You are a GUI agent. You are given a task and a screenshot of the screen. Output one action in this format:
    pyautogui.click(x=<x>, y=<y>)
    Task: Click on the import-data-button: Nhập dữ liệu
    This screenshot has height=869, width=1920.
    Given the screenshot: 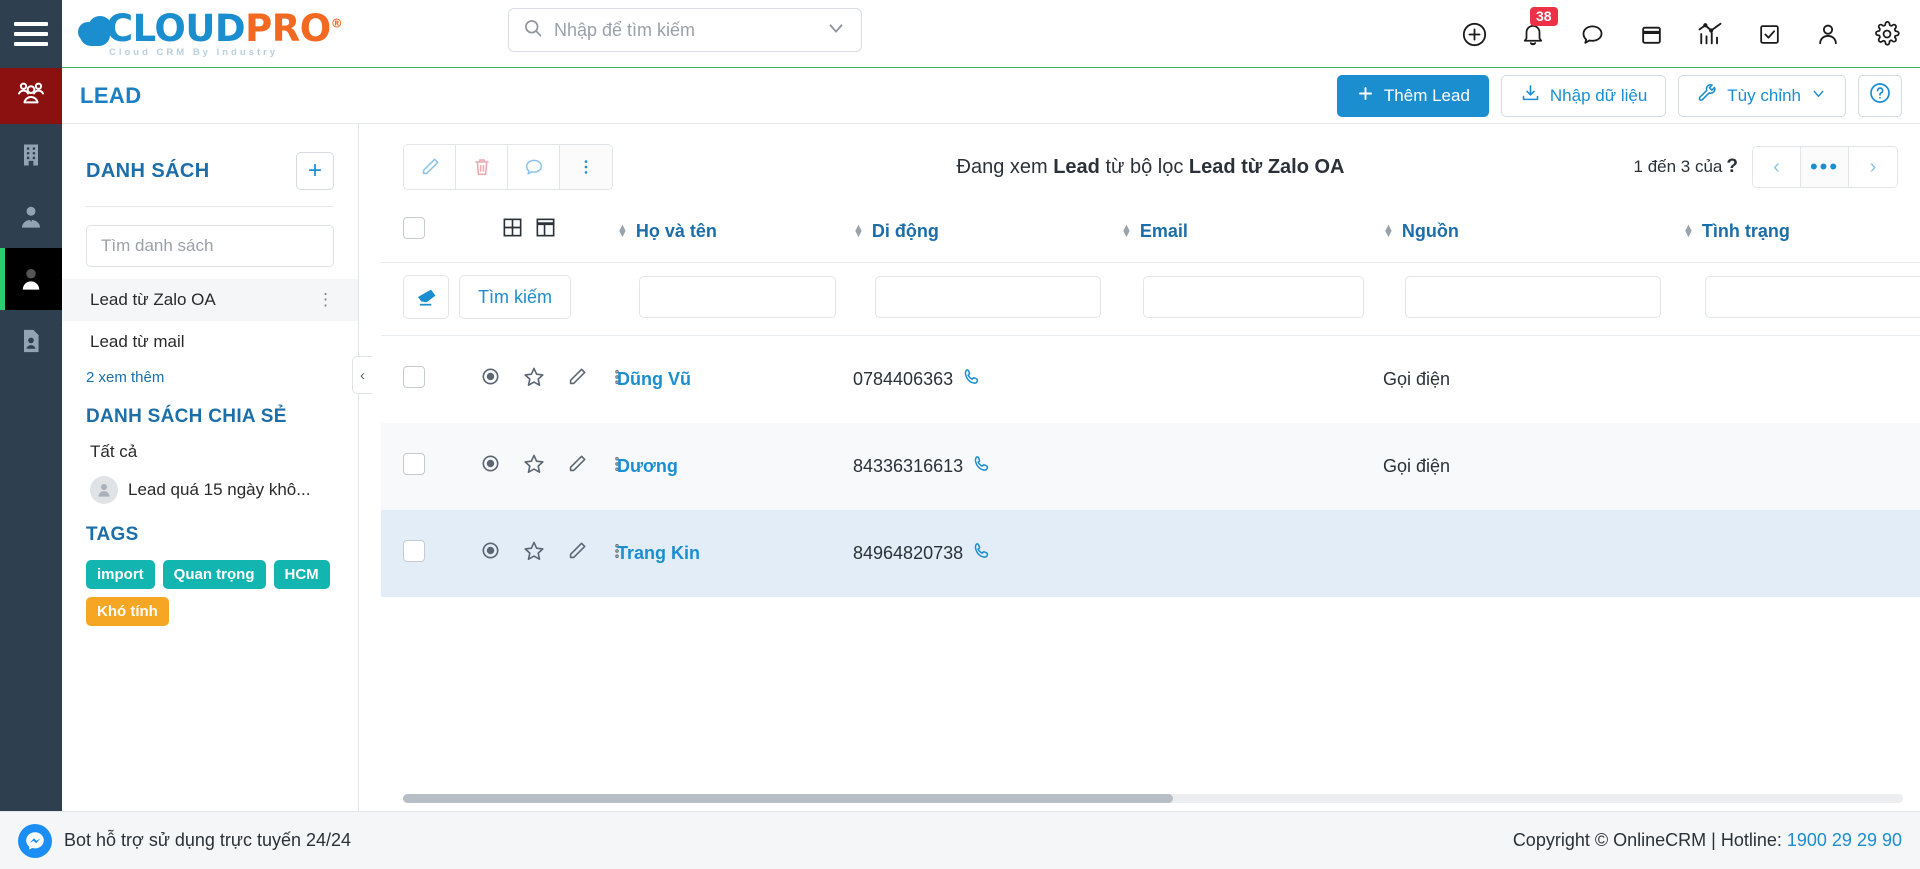 What is the action you would take?
    pyautogui.click(x=1583, y=95)
    